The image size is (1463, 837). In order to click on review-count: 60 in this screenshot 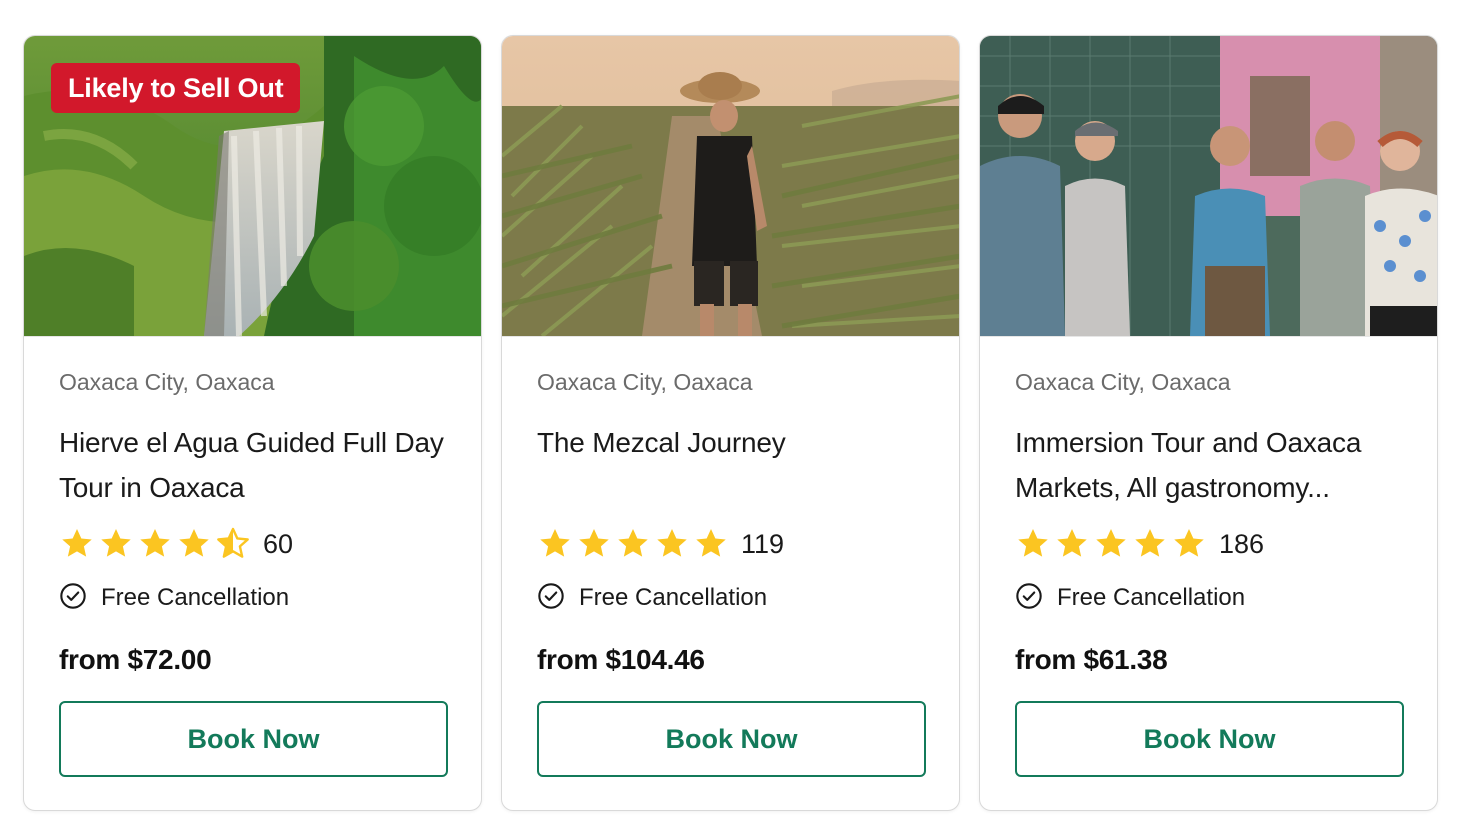, I will do `click(278, 543)`.